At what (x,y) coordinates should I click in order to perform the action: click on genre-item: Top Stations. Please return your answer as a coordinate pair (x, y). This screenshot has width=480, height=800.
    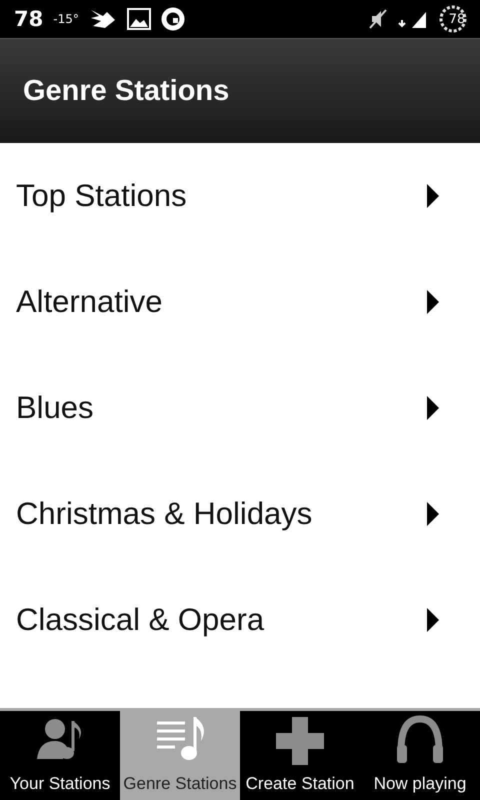
    Looking at the image, I should click on (240, 196).